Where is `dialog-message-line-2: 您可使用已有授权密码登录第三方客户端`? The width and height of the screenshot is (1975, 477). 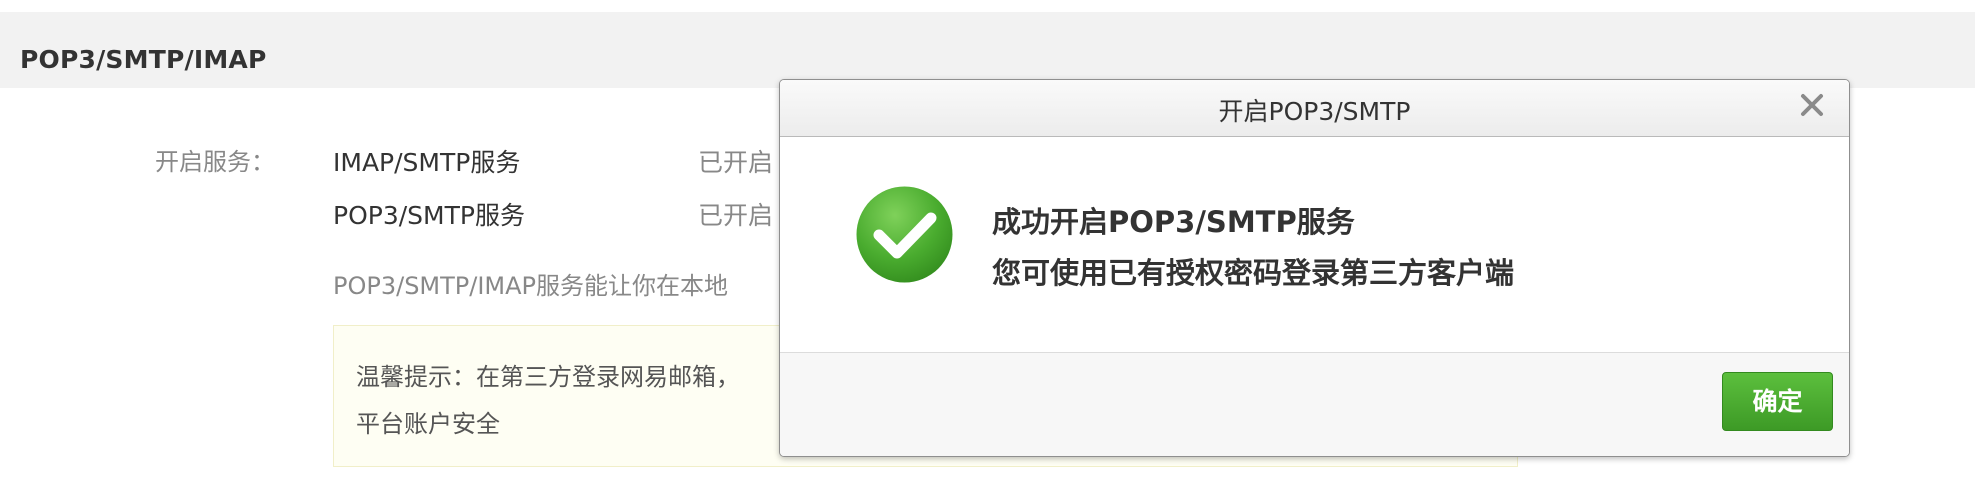
dialog-message-line-2: 您可使用已有授权密码登录第三方客户端 is located at coordinates (1253, 273).